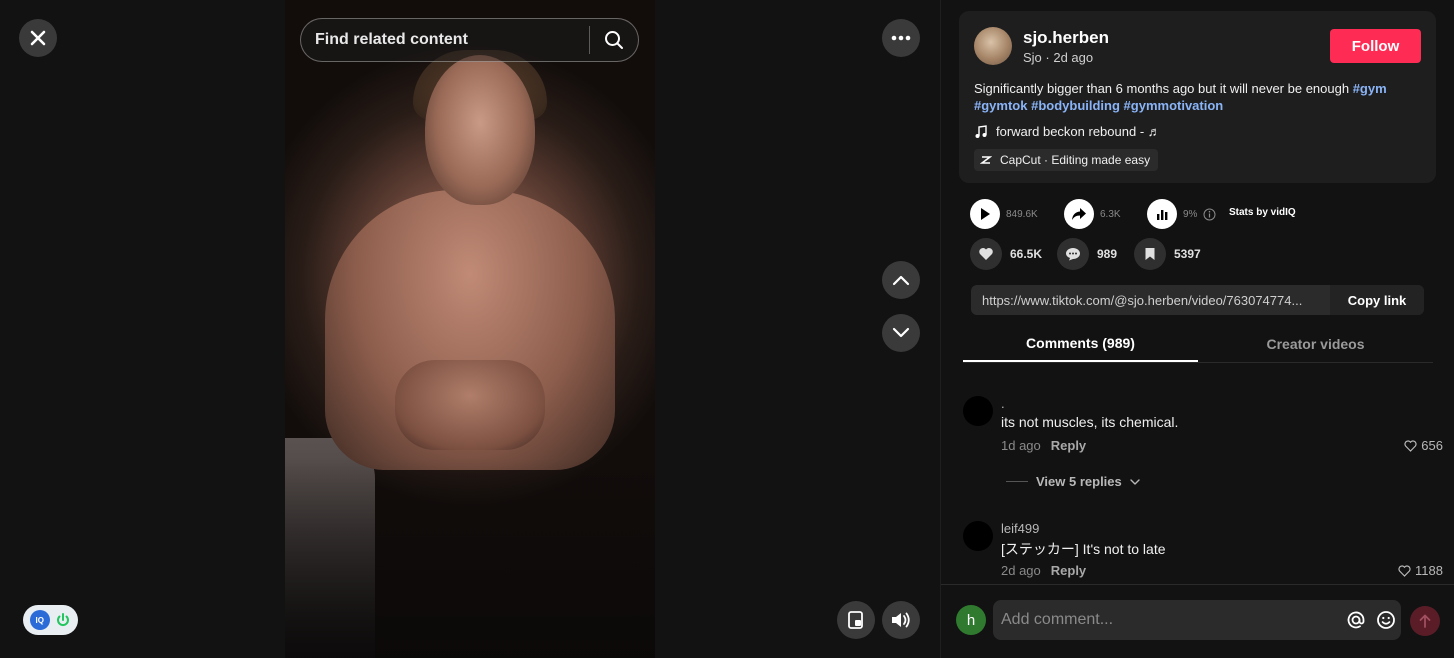 The image size is (1454, 658). Describe the element at coordinates (445, 40) in the screenshot. I see `search-input: Find related content` at that location.